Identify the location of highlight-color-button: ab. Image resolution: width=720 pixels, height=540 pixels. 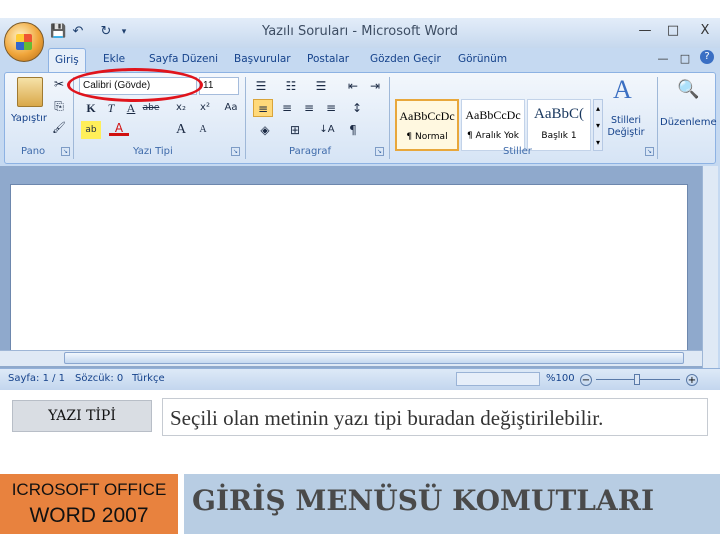
(91, 130).